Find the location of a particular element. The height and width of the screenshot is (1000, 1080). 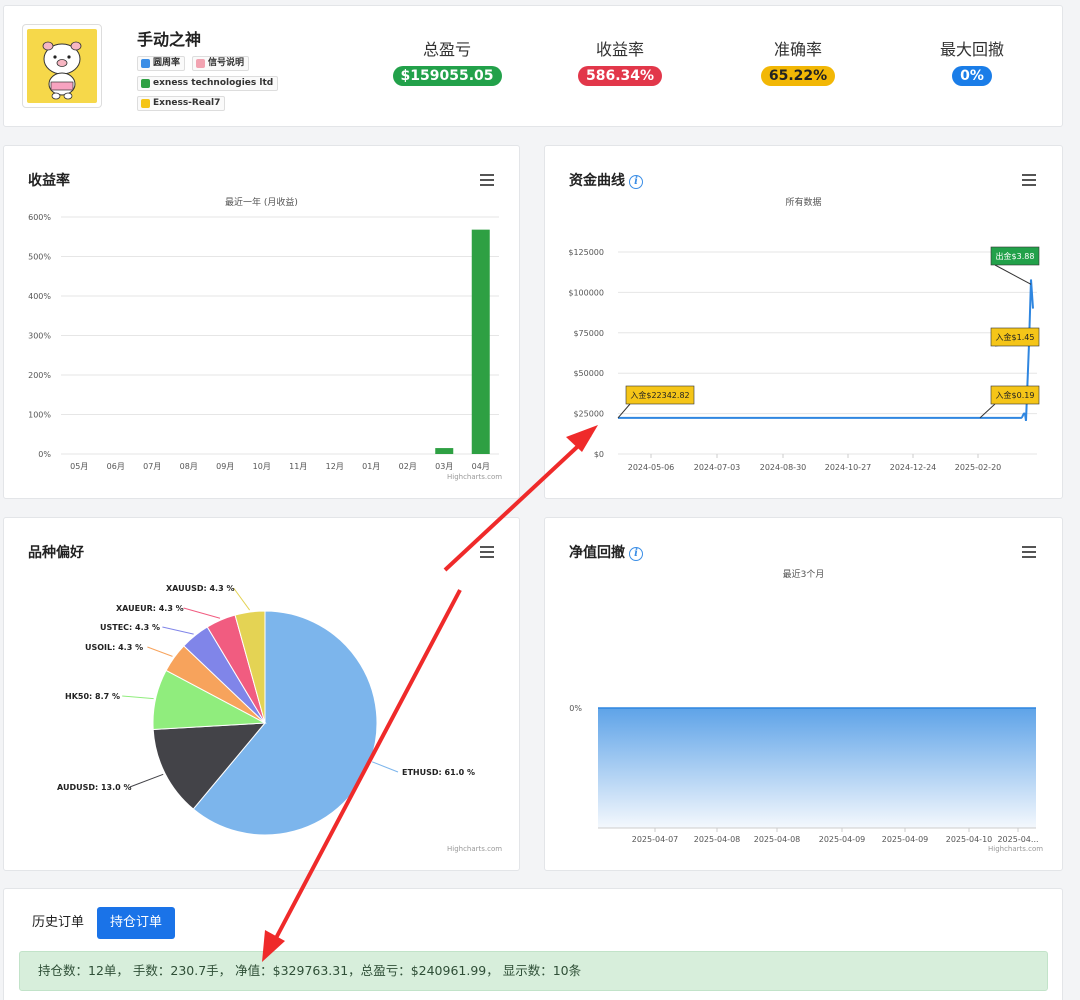

server-icon is located at coordinates (145, 103).